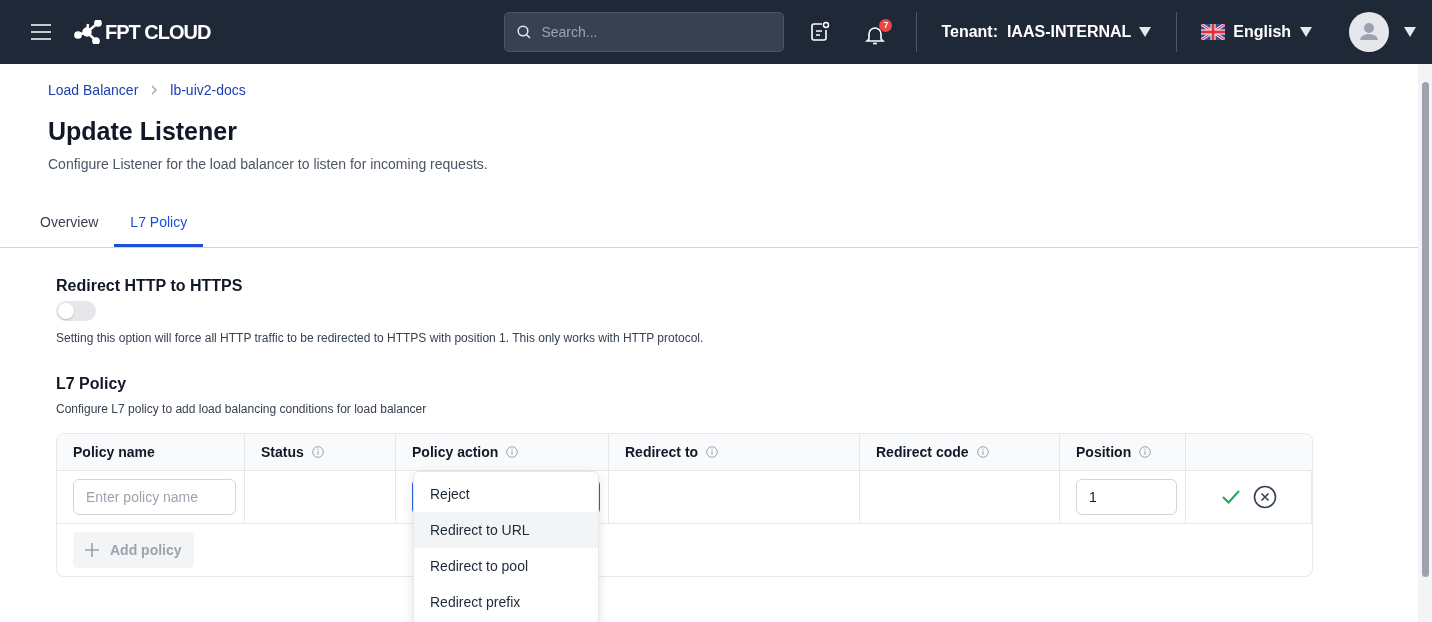  I want to click on dropdown-option: Reject, so click(506, 494).